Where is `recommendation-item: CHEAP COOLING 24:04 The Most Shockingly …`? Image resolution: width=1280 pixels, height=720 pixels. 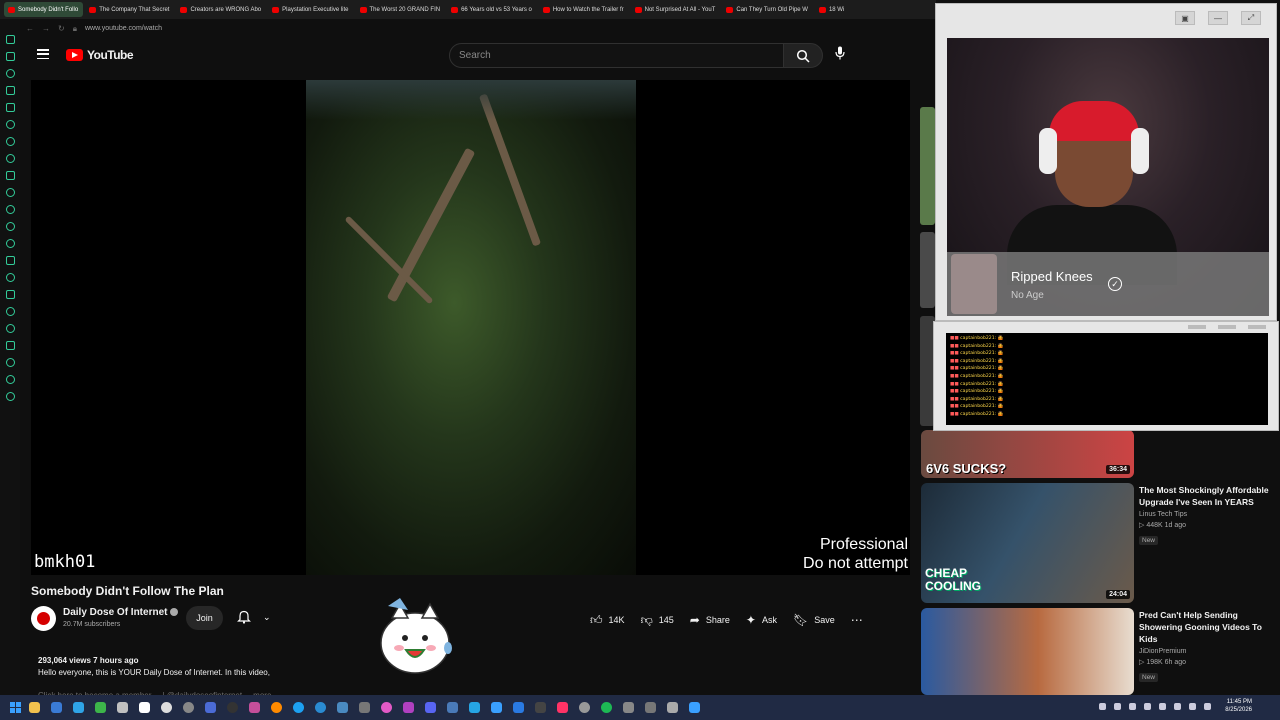
recommendation-item: CHEAP COOLING 24:04 The Most Shockingly … is located at coordinates (1100, 543).